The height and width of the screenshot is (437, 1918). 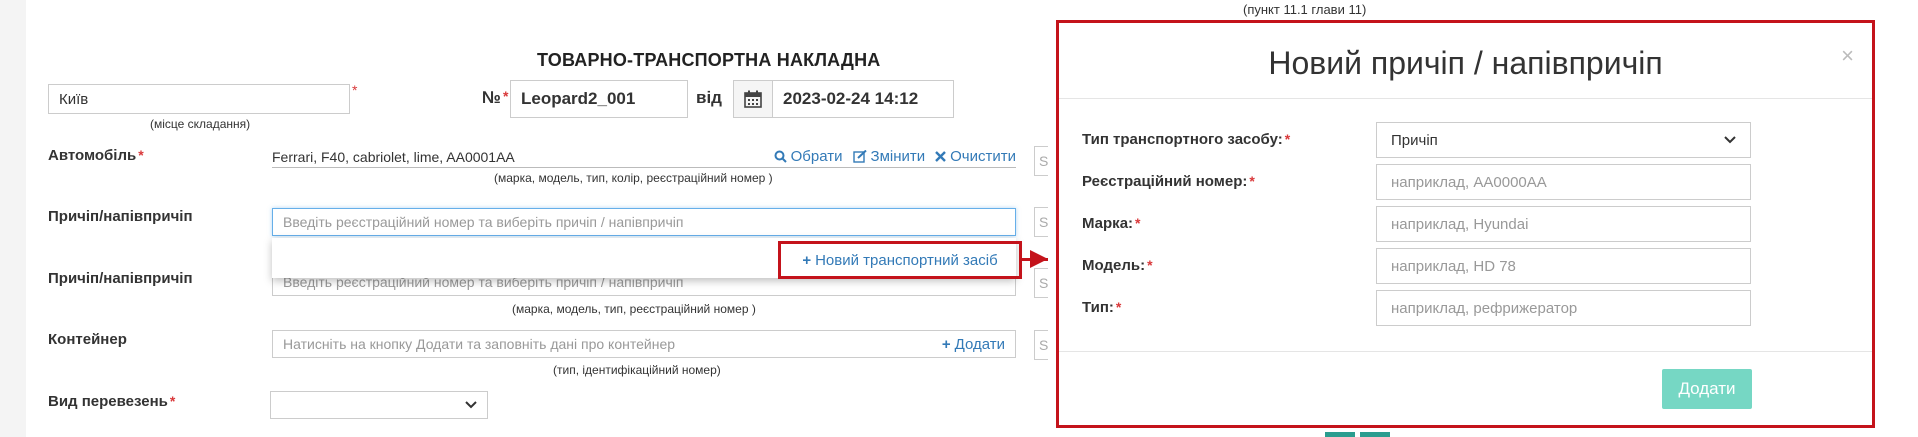 I want to click on calendar-icon, so click(x=753, y=99).